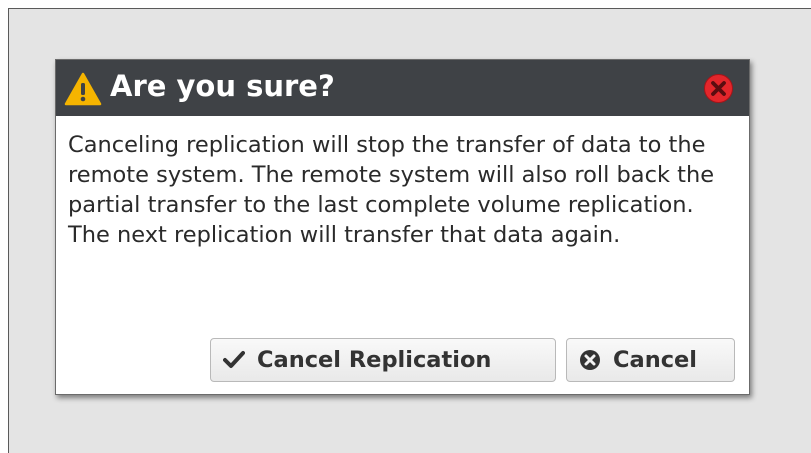 This screenshot has height=453, width=811. What do you see at coordinates (655, 360) in the screenshot?
I see `cancel-label: Cancel` at bounding box center [655, 360].